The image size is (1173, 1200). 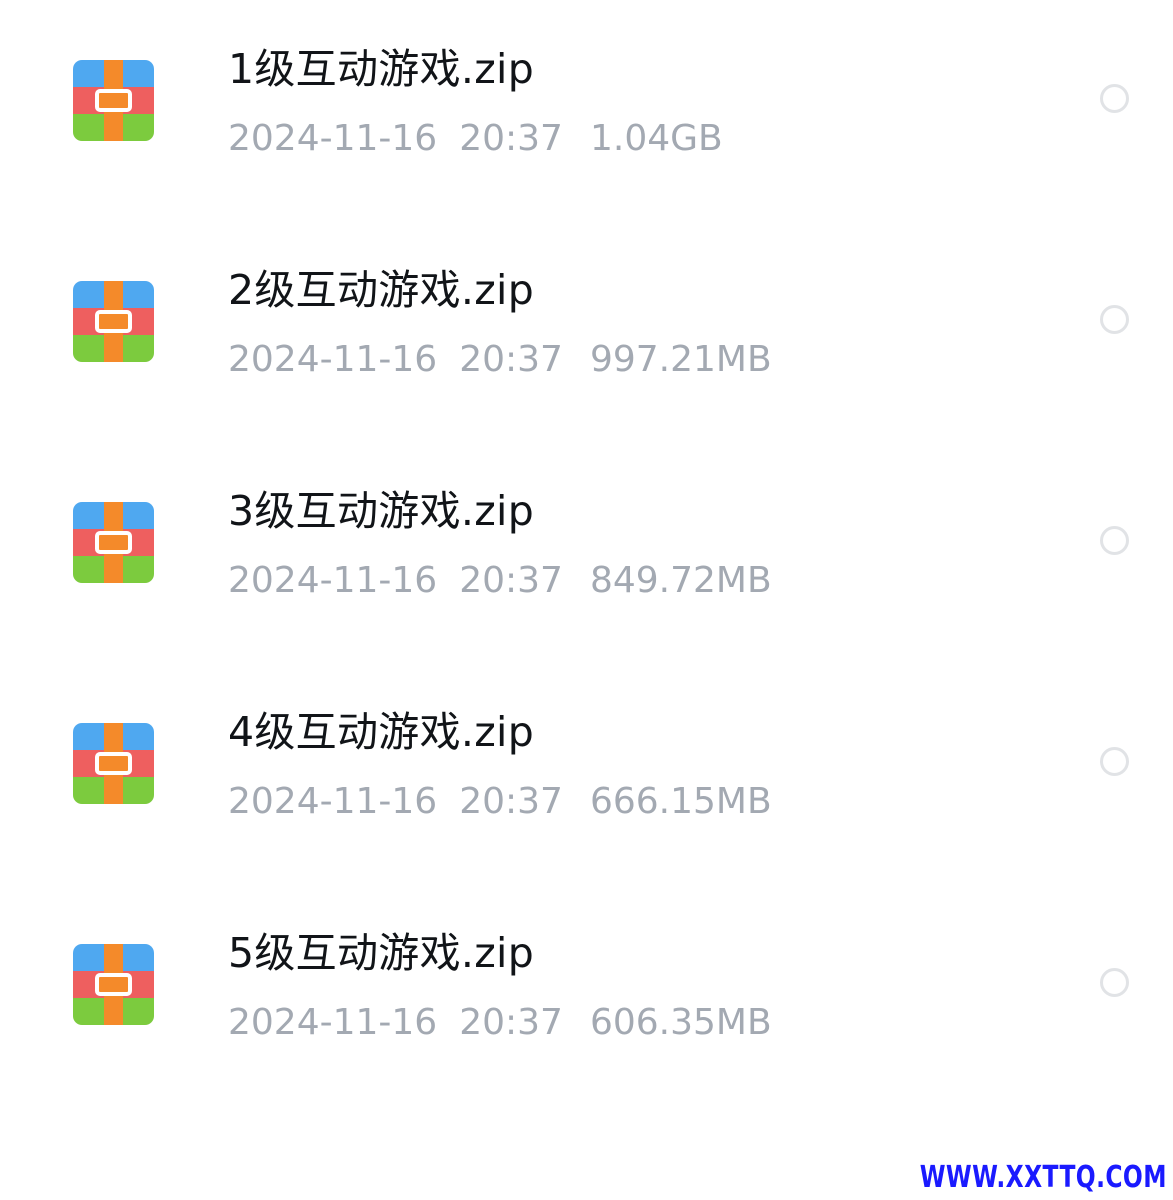 I want to click on file-meta: 2024-11-16 20:37 1.04GB, so click(x=475, y=139).